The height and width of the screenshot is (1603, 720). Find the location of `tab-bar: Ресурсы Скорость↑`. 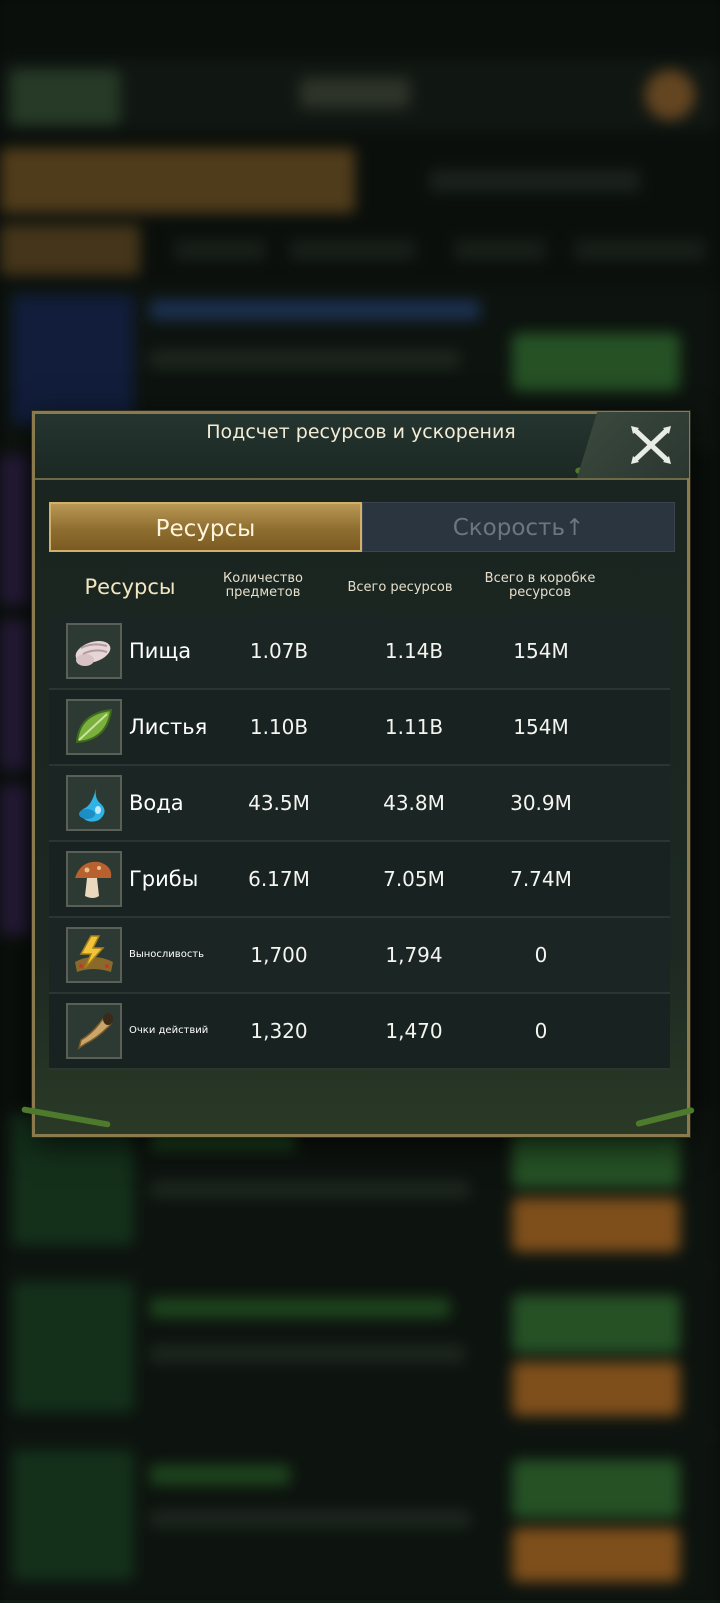

tab-bar: Ресурсы Скорость↑ is located at coordinates (362, 527).